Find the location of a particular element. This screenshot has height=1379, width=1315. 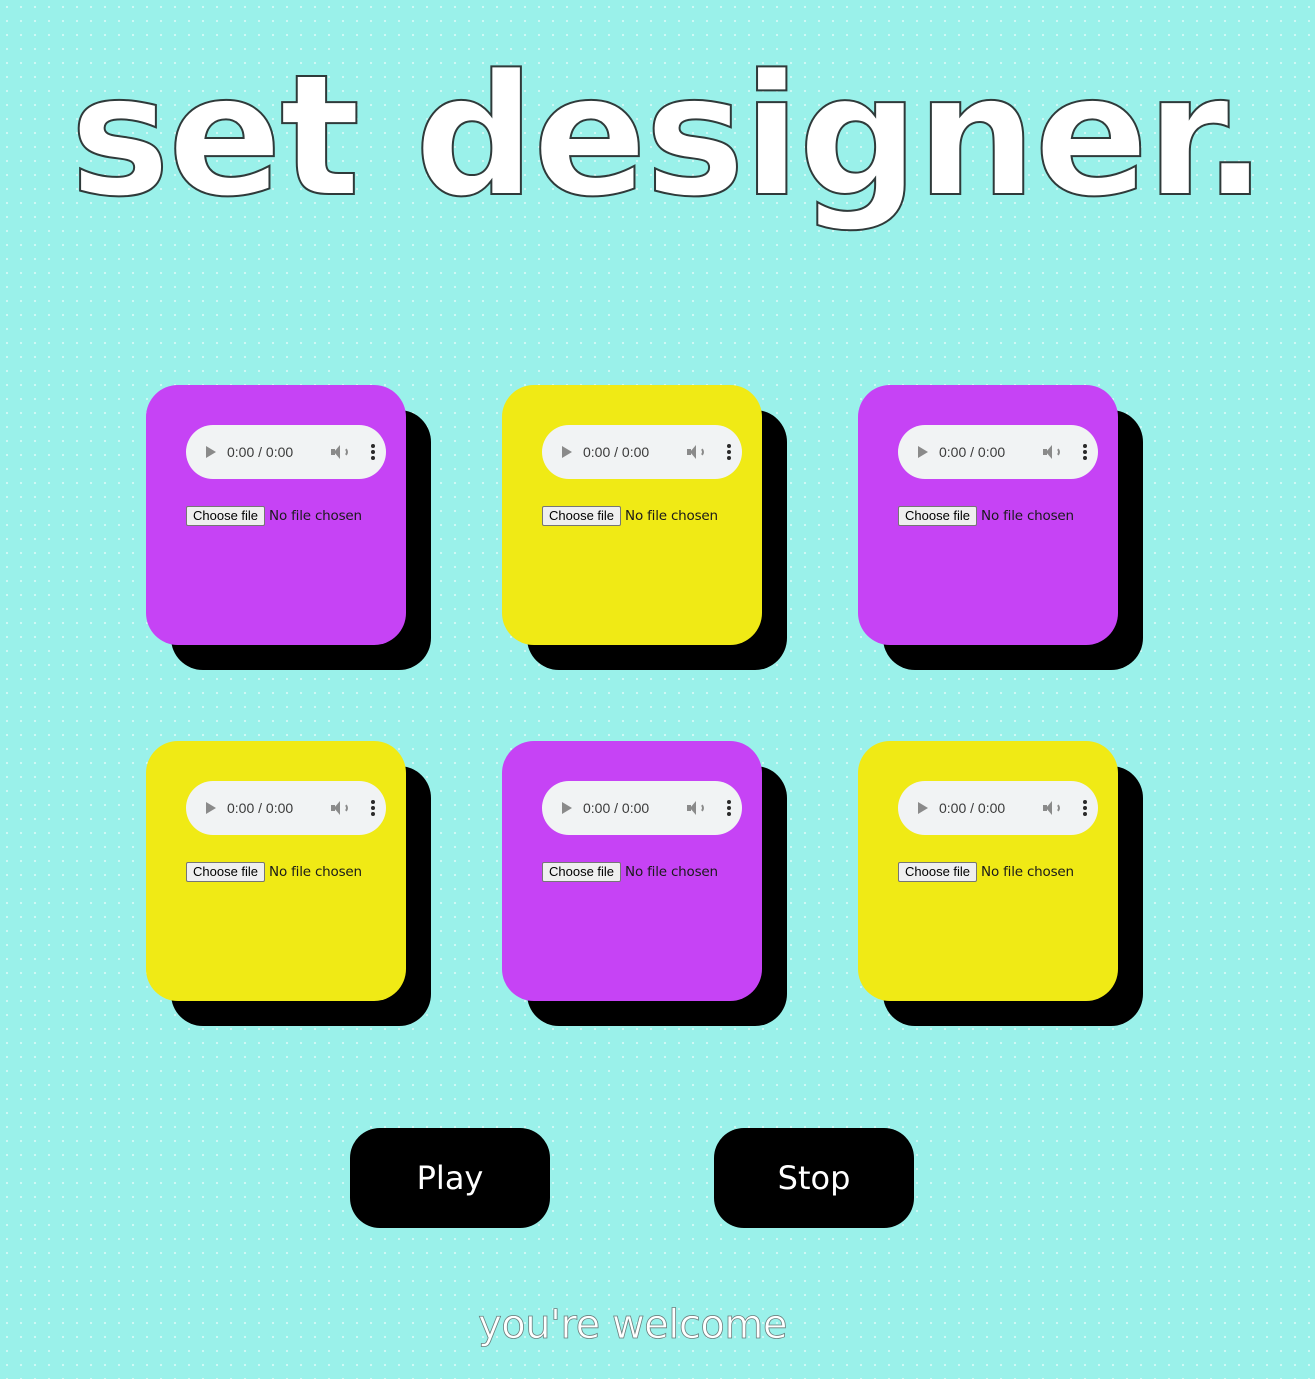

footer-text: you're welcome is located at coordinates (633, 1325).